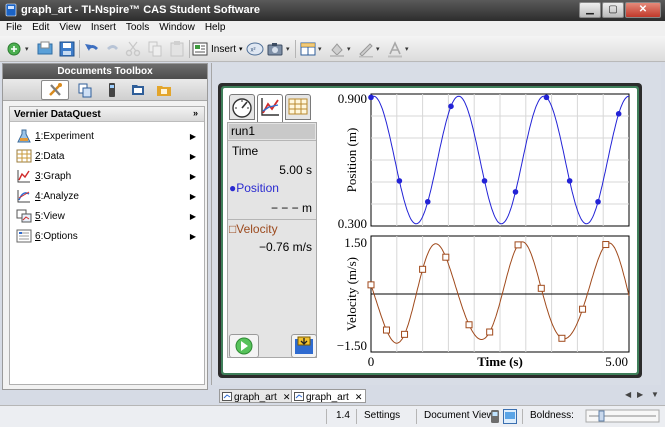 The height and width of the screenshot is (427, 665). Describe the element at coordinates (407, 49) in the screenshot. I see `text-color-dropdown-arrow-icon: ▾` at that location.